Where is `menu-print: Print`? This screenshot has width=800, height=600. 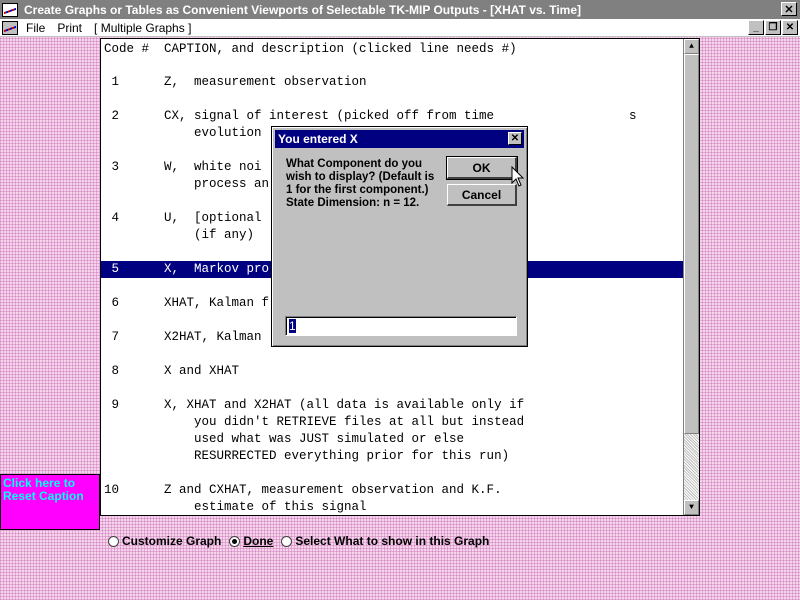
menu-print: Print is located at coordinates (69, 28).